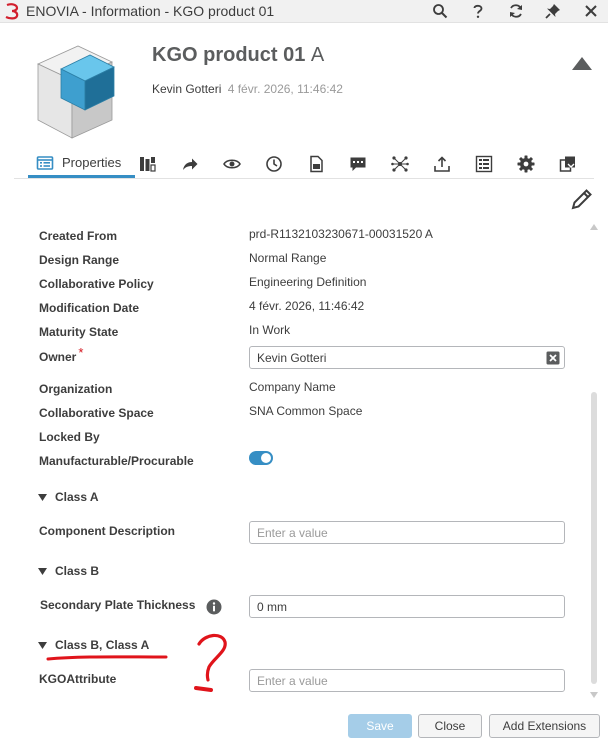 This screenshot has height=750, width=608. I want to click on tab-upload, so click(442, 164).